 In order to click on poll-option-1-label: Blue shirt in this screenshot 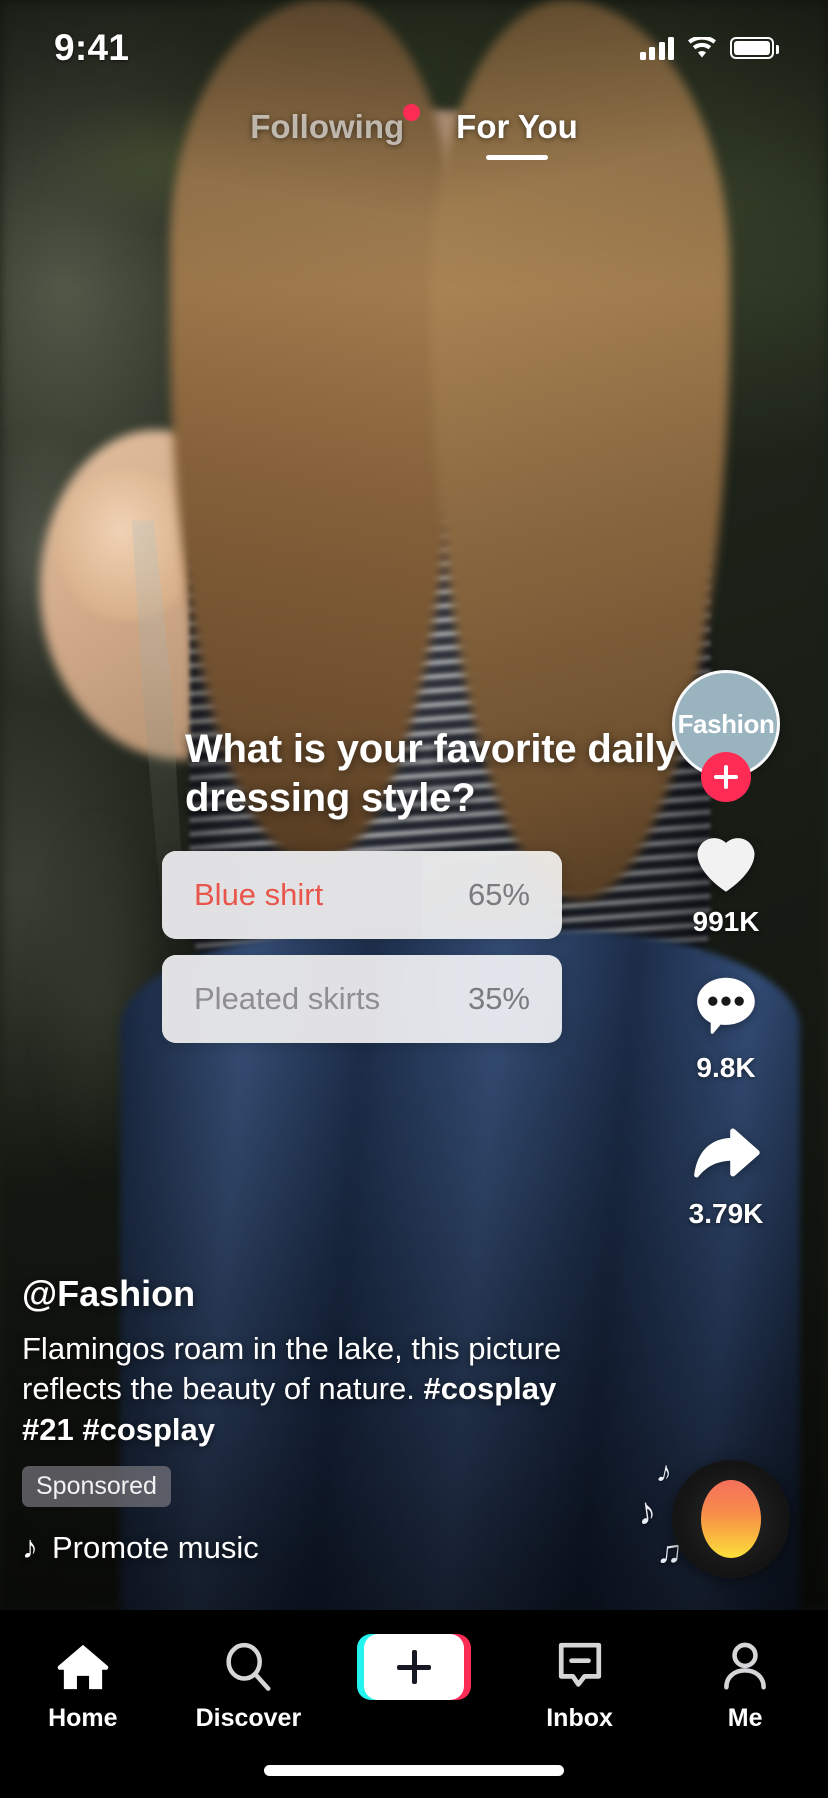, I will do `click(259, 894)`.